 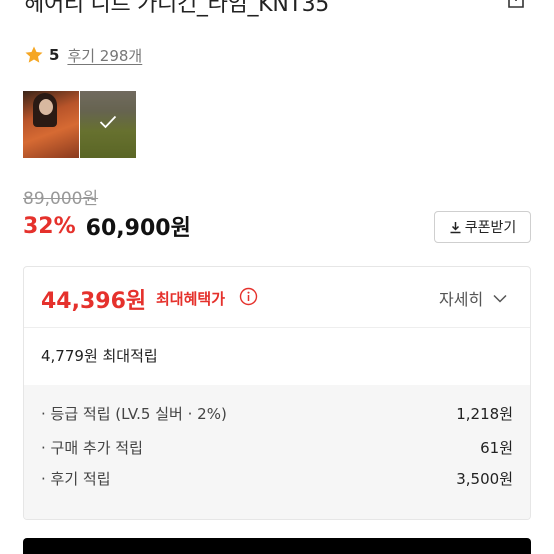 I want to click on sale-price: 60,900원, so click(x=138, y=228).